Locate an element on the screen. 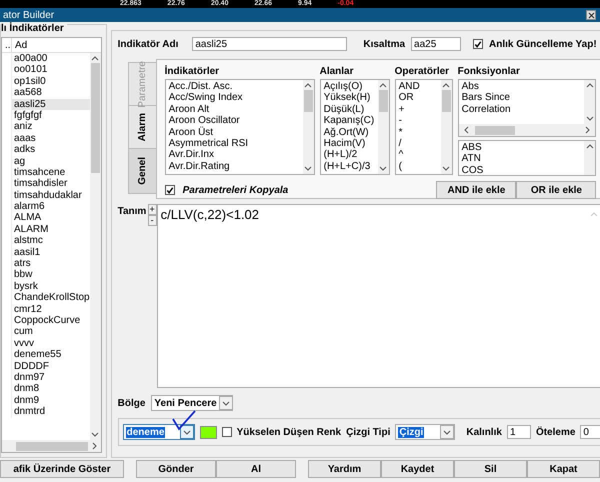  action-button: Sil is located at coordinates (490, 469).